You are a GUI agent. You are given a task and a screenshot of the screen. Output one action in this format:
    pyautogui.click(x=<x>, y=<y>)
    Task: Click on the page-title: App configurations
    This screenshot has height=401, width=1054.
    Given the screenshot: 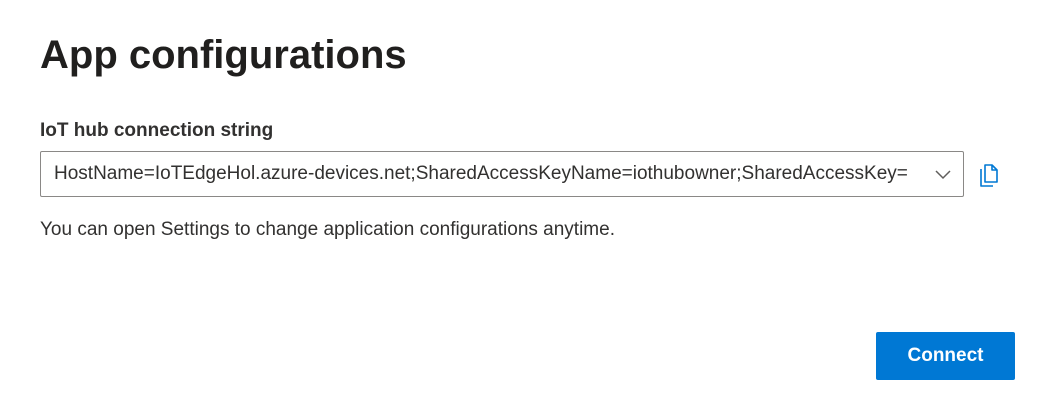 What is the action you would take?
    pyautogui.click(x=223, y=55)
    